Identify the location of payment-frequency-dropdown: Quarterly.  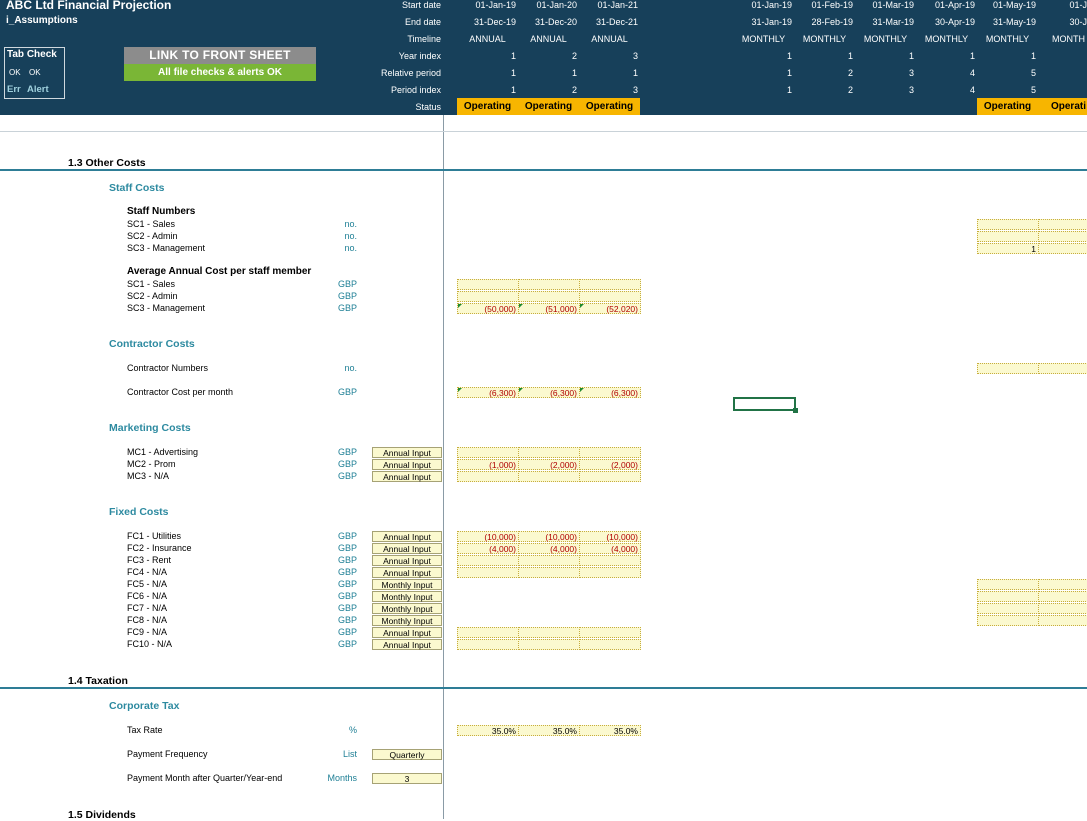
(407, 754).